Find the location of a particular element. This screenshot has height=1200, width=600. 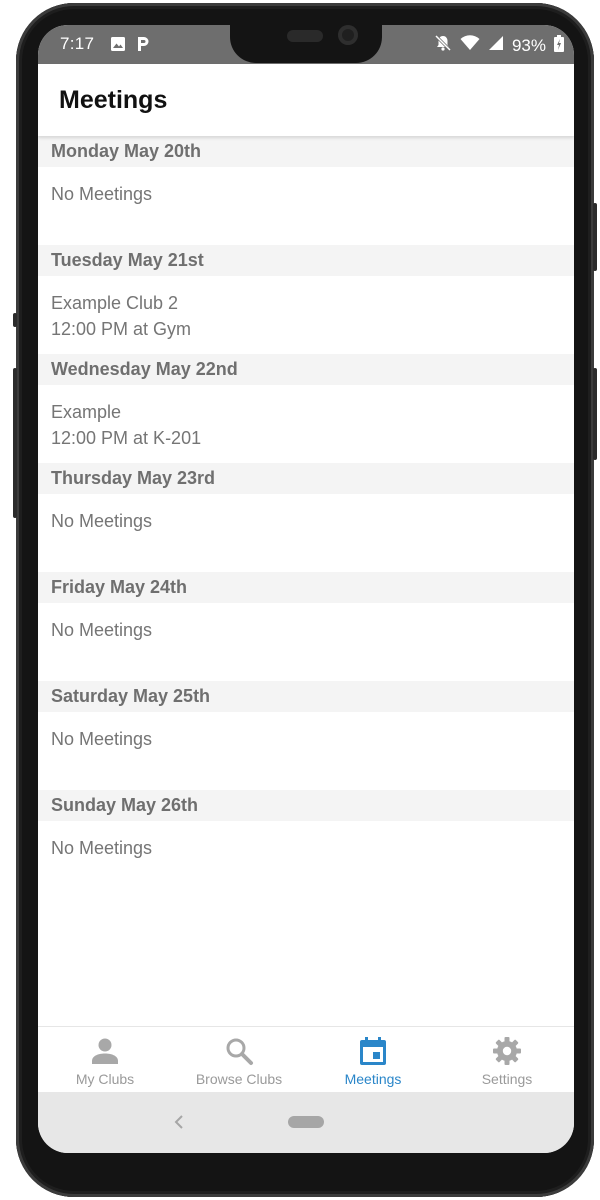

day-header: Saturday May 25th is located at coordinates (306, 696).